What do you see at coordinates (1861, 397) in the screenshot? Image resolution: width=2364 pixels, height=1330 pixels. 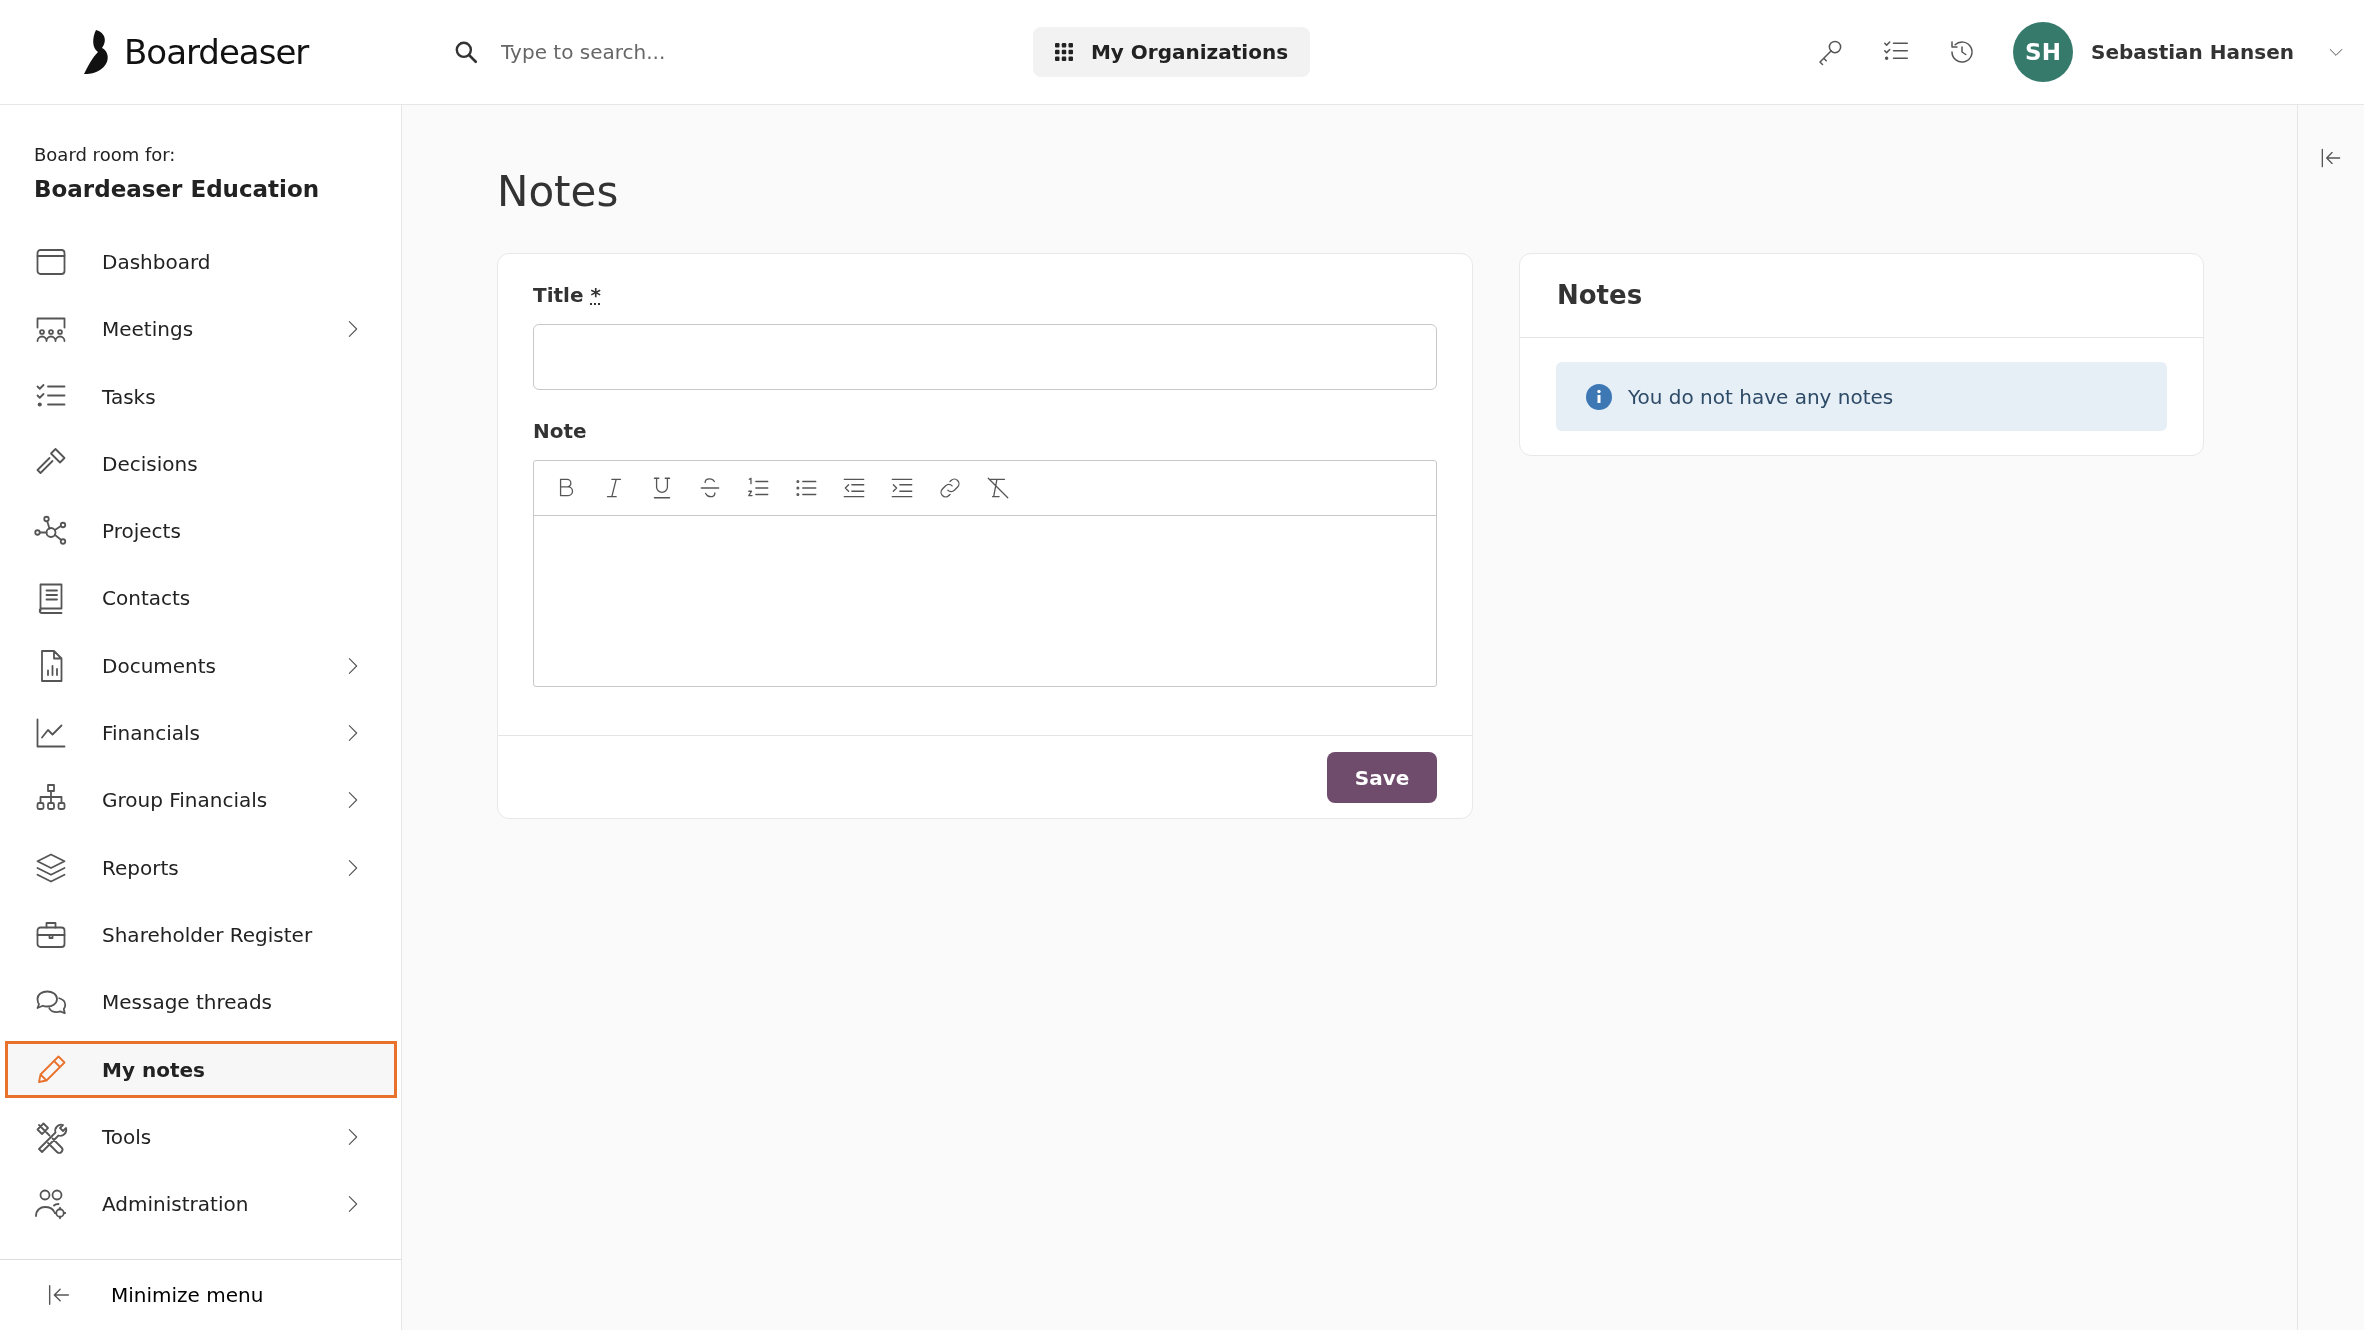 I see `empty-notes-alert: You do not have any notes` at bounding box center [1861, 397].